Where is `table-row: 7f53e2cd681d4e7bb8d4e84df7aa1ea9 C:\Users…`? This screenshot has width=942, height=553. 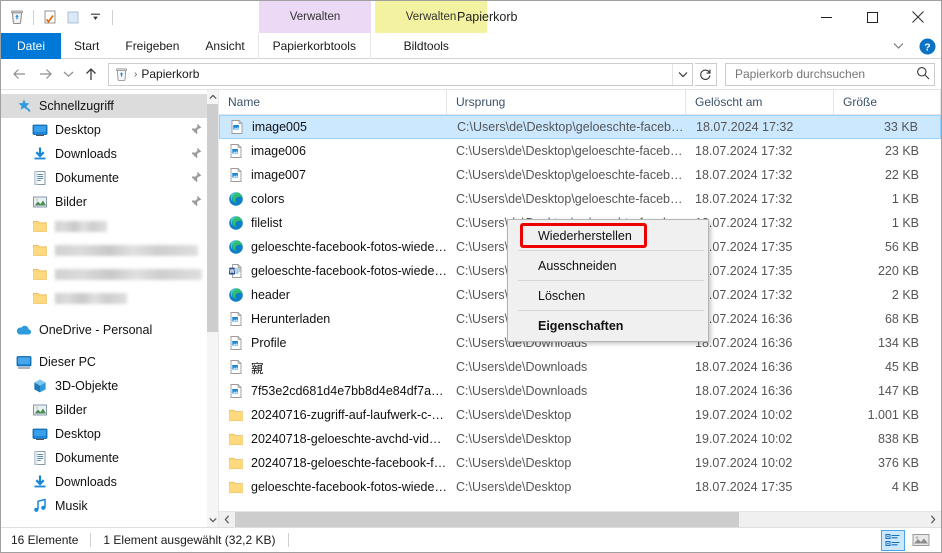
table-row: 7f53e2cd681d4e7bb8d4e84df7aa1ea9 C:\Users… is located at coordinates (580, 391).